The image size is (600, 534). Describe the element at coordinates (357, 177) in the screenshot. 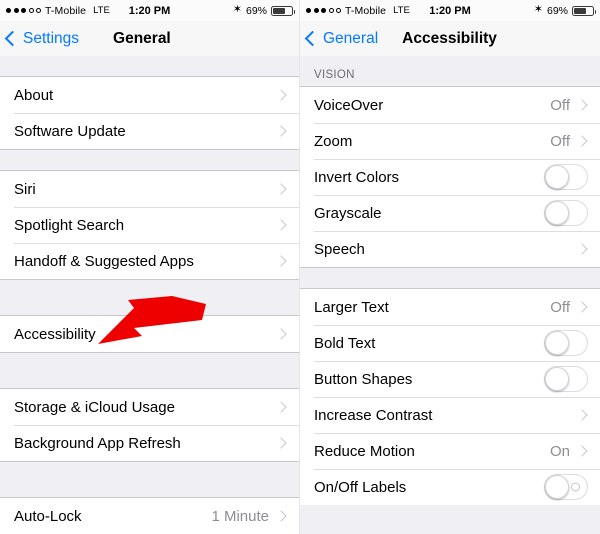

I see `list-item-label: Invert Colors` at that location.